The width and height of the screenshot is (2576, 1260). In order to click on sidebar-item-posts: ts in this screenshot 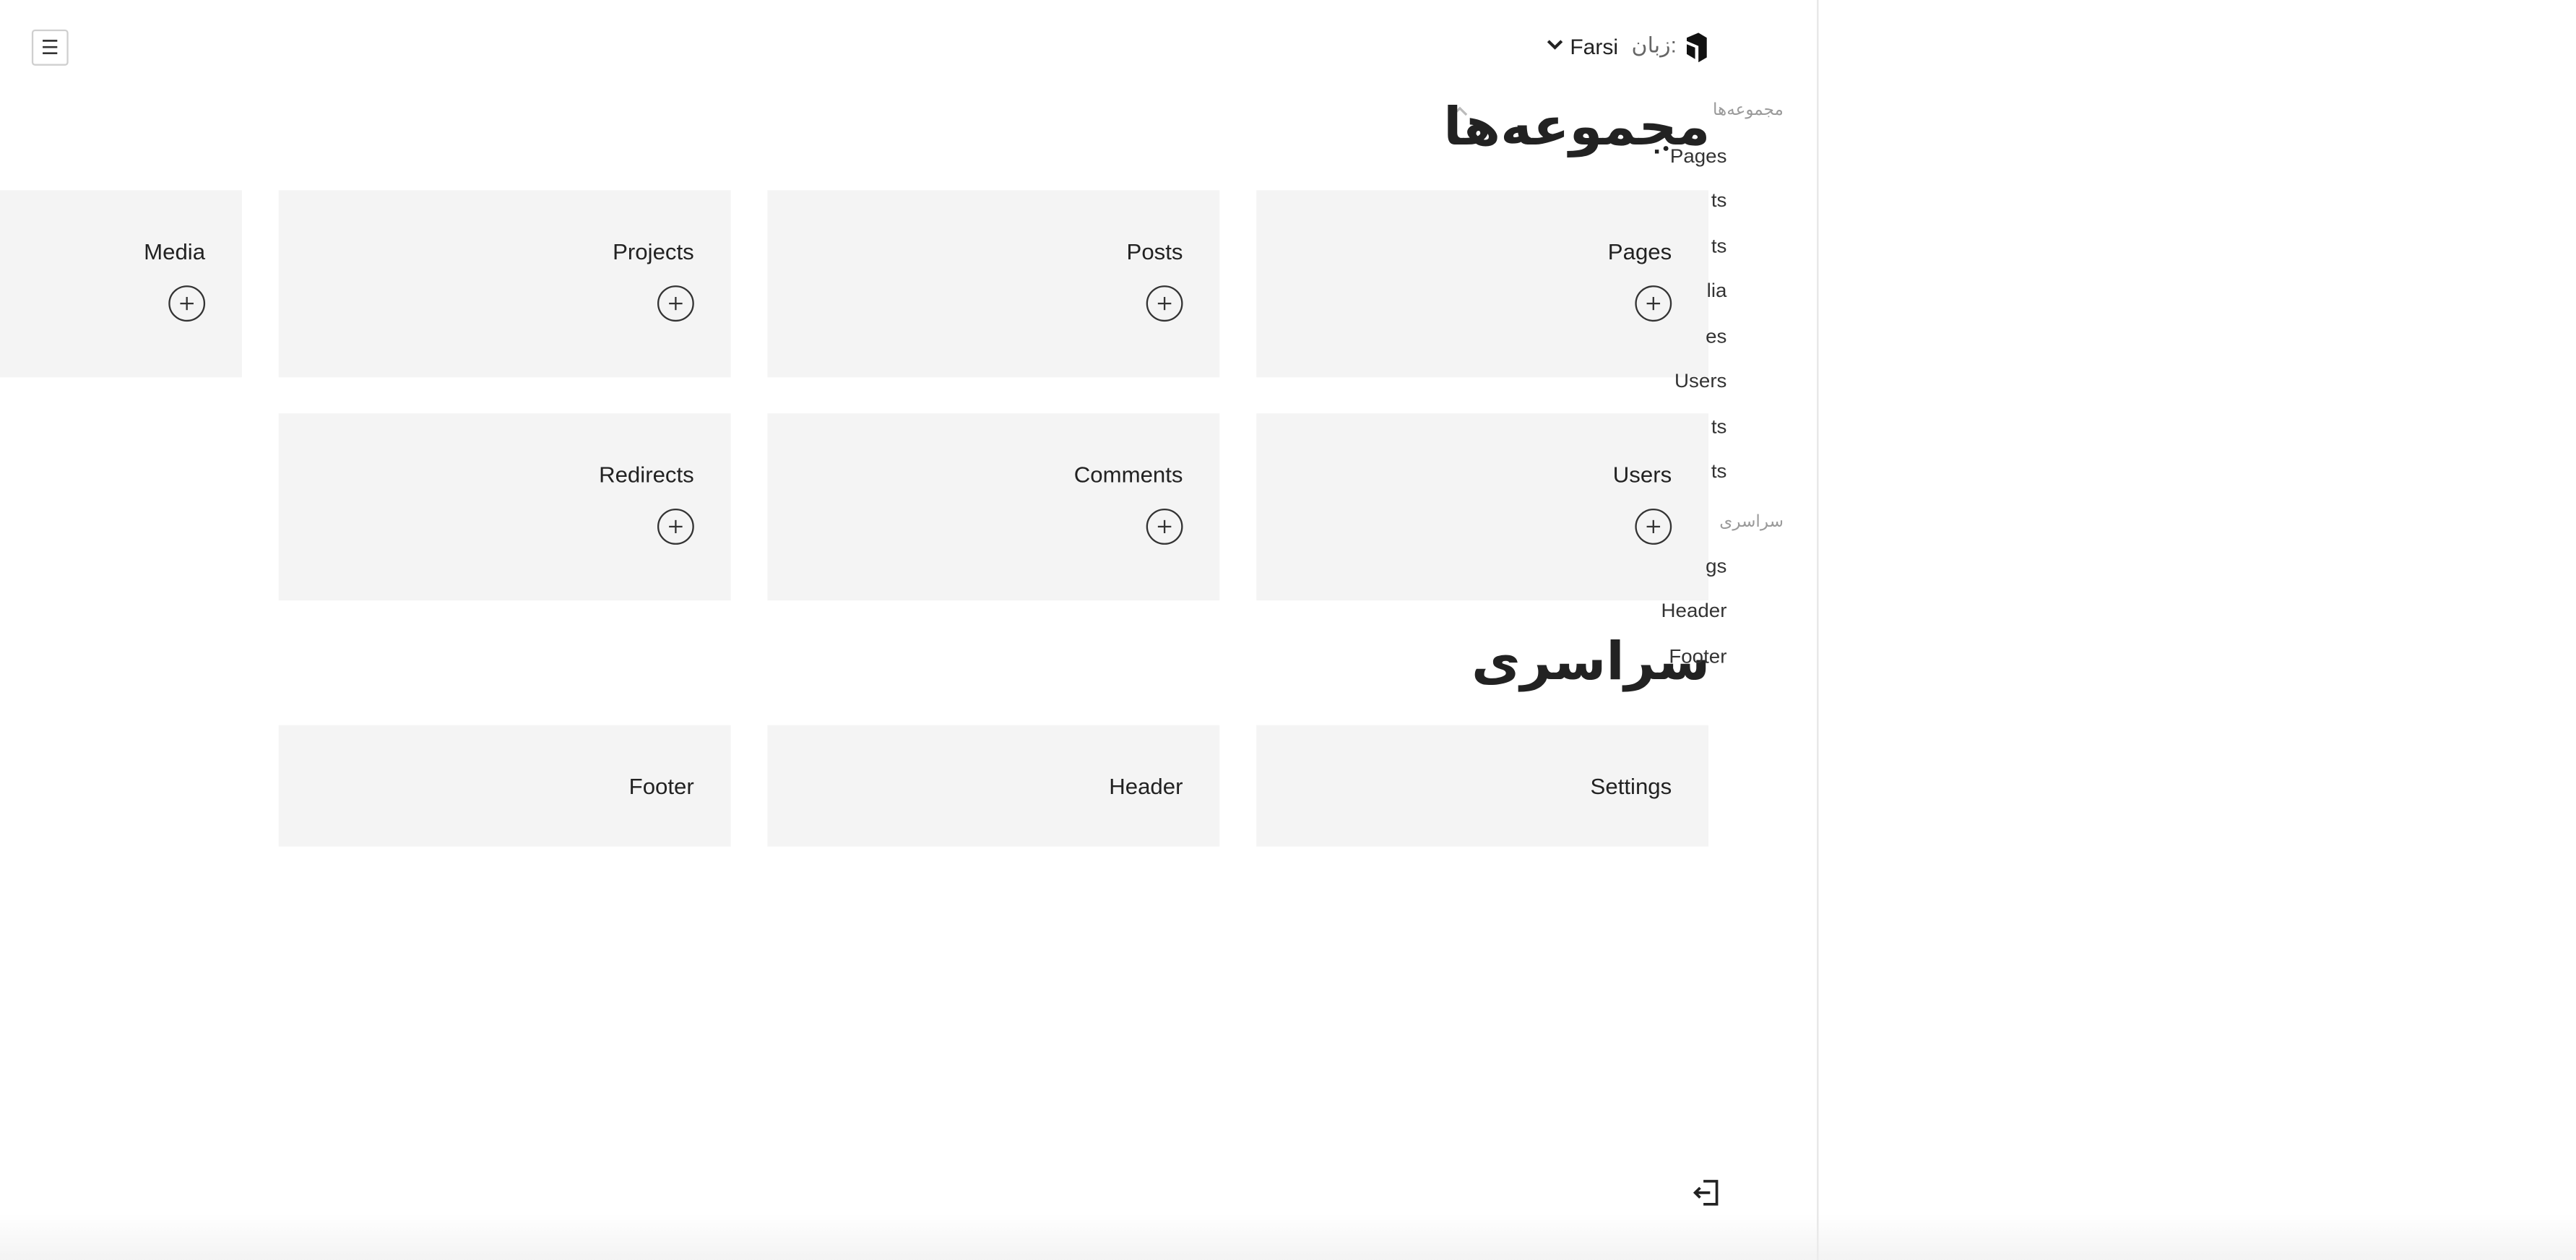, I will do `click(1719, 200)`.